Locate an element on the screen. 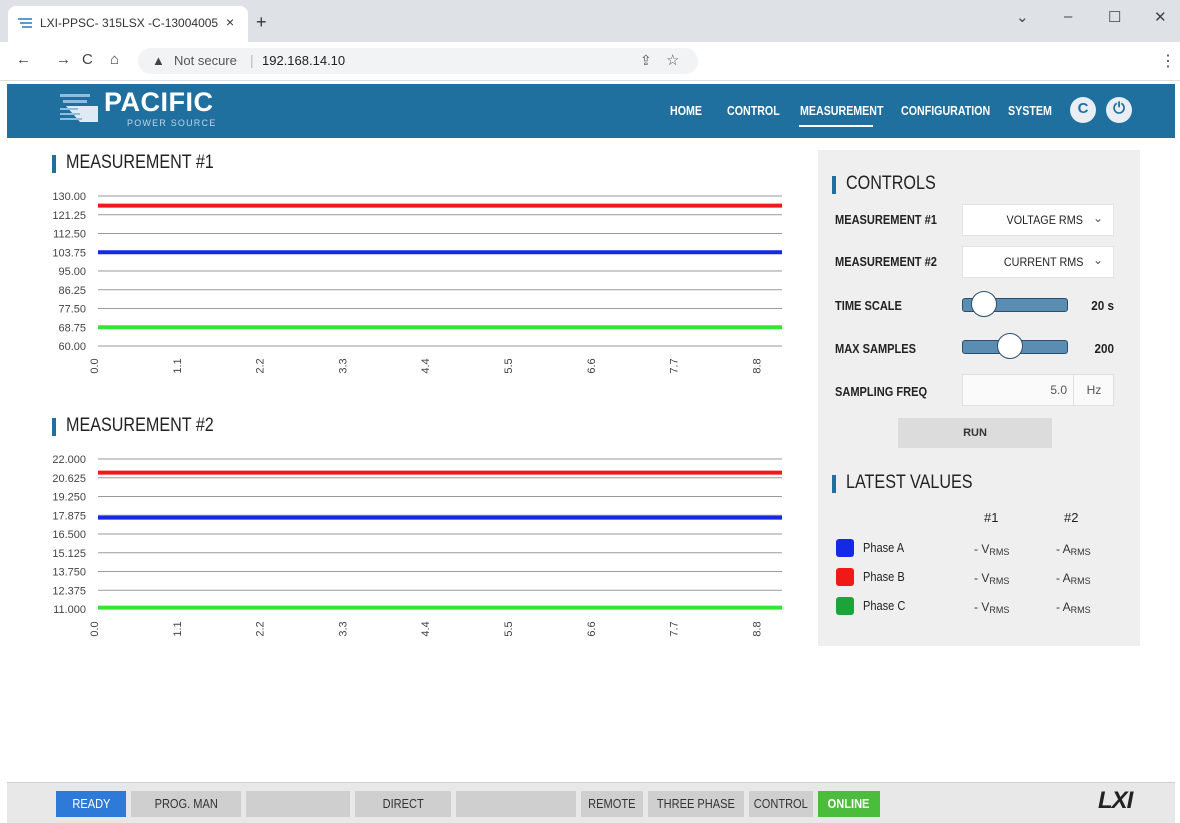 Image resolution: width=1180 pixels, height=823 pixels. browser-tab: LXI-PPSC- 315LSX -C-13004005 × is located at coordinates (128, 24).